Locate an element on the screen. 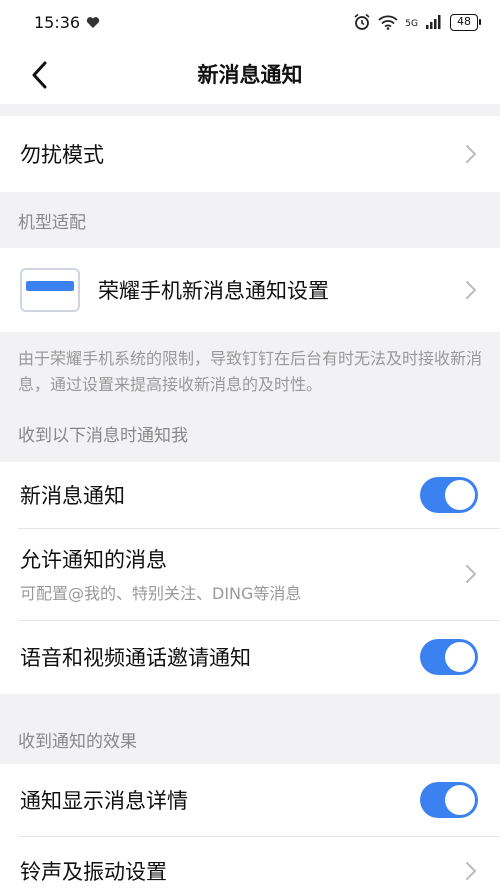 This screenshot has width=500, height=888. new-message-label: 新消息通知 is located at coordinates (72, 496).